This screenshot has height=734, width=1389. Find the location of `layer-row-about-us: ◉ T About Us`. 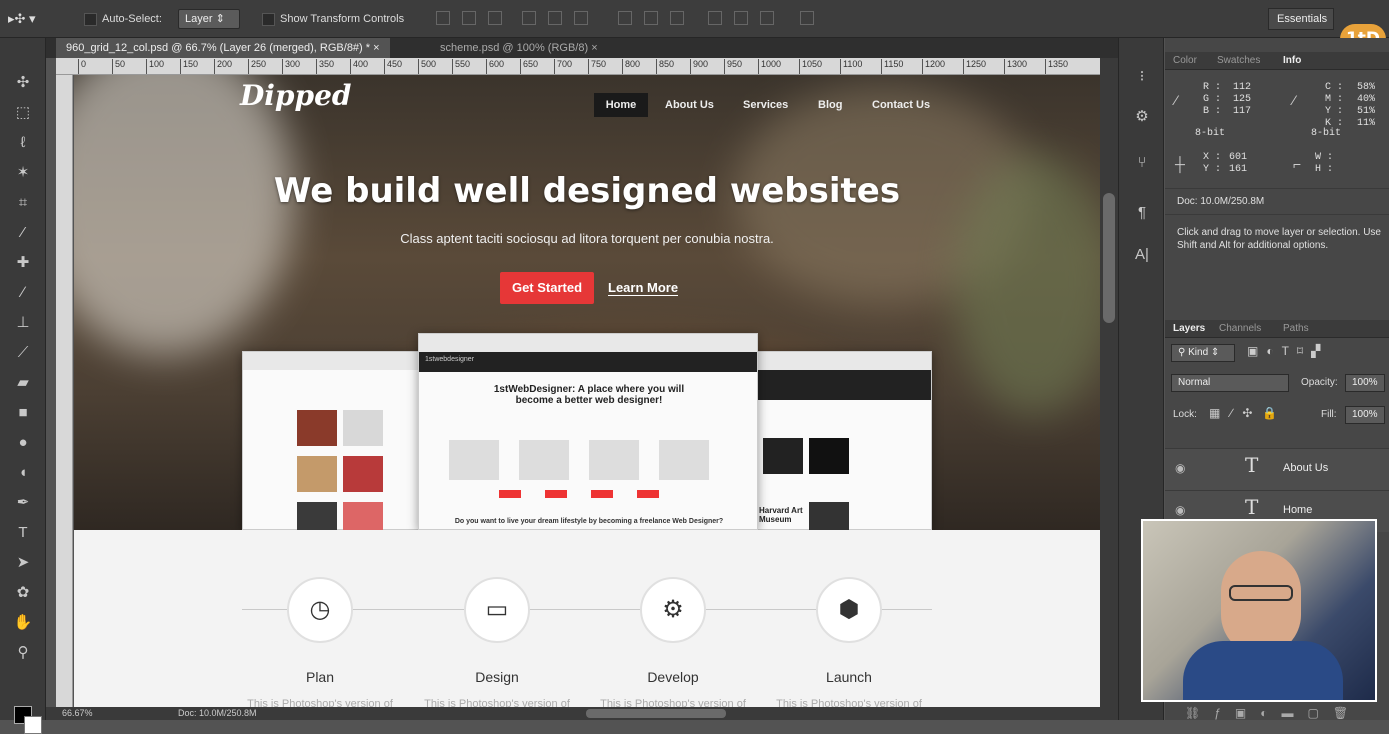

layer-row-about-us: ◉ T About Us is located at coordinates (1277, 469).